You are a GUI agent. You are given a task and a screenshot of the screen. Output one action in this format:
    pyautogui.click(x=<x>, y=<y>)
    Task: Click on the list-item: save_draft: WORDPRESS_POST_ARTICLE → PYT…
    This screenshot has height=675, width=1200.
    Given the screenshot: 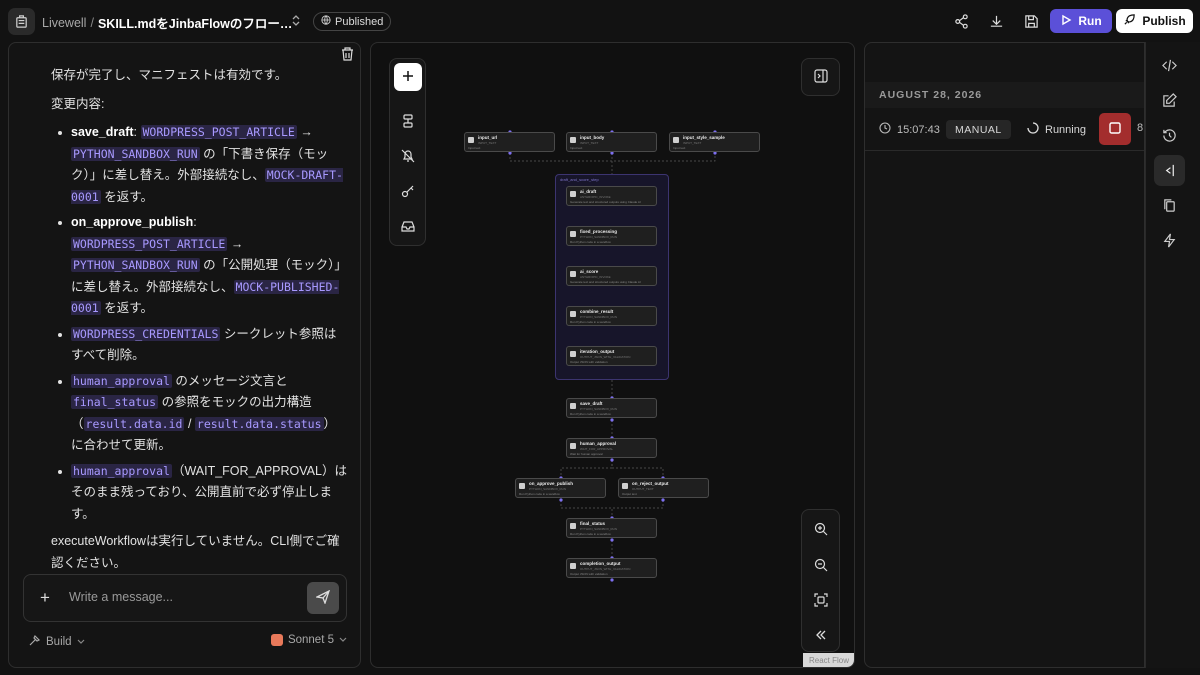 What is the action you would take?
    pyautogui.click(x=202, y=165)
    